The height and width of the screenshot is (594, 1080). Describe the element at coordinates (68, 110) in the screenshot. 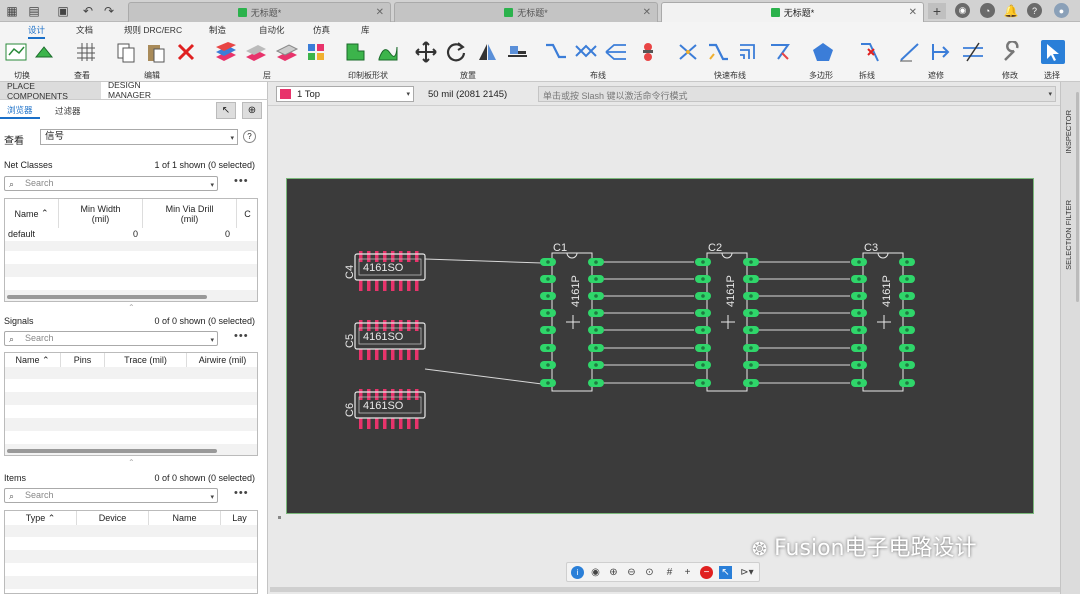

I see `subtab-filter: 过滤器` at that location.